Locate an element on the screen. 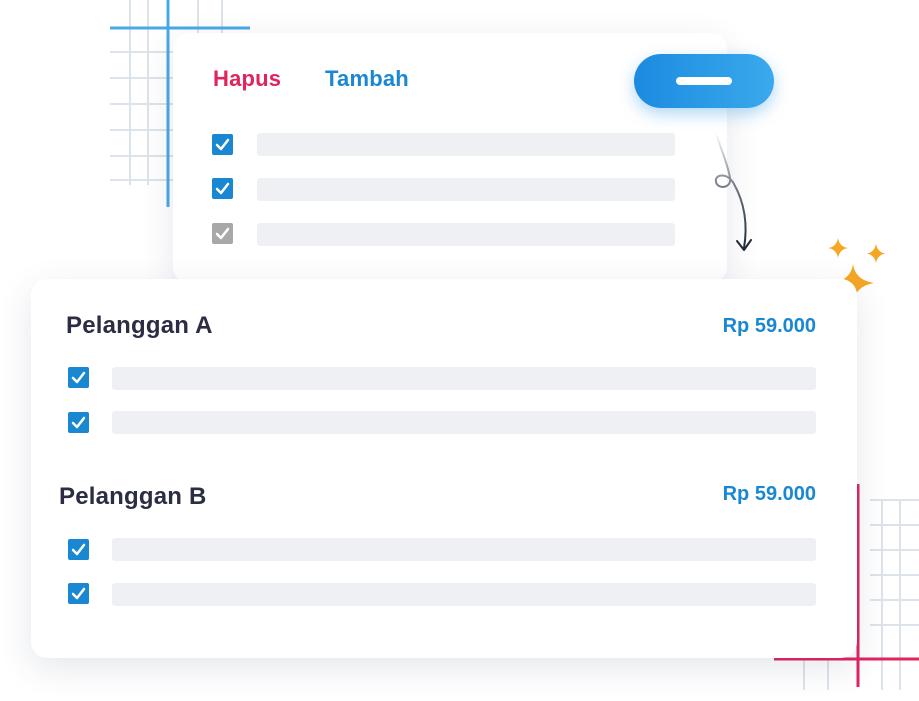 The image size is (919, 701). action-button is located at coordinates (704, 81).